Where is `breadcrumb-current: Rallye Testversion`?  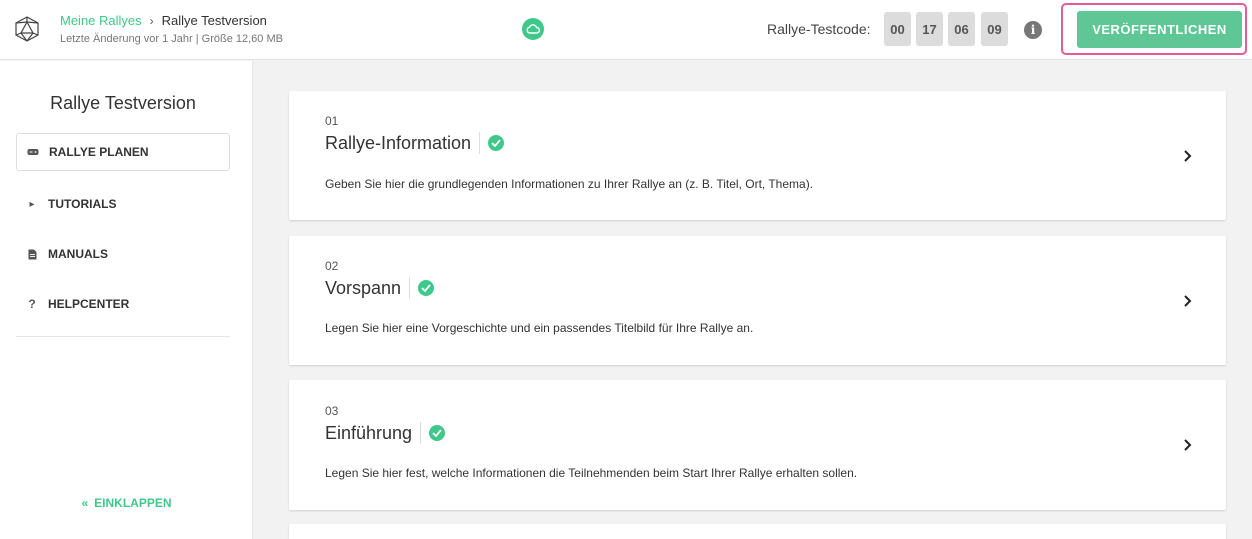
breadcrumb-current: Rallye Testversion is located at coordinates (214, 20).